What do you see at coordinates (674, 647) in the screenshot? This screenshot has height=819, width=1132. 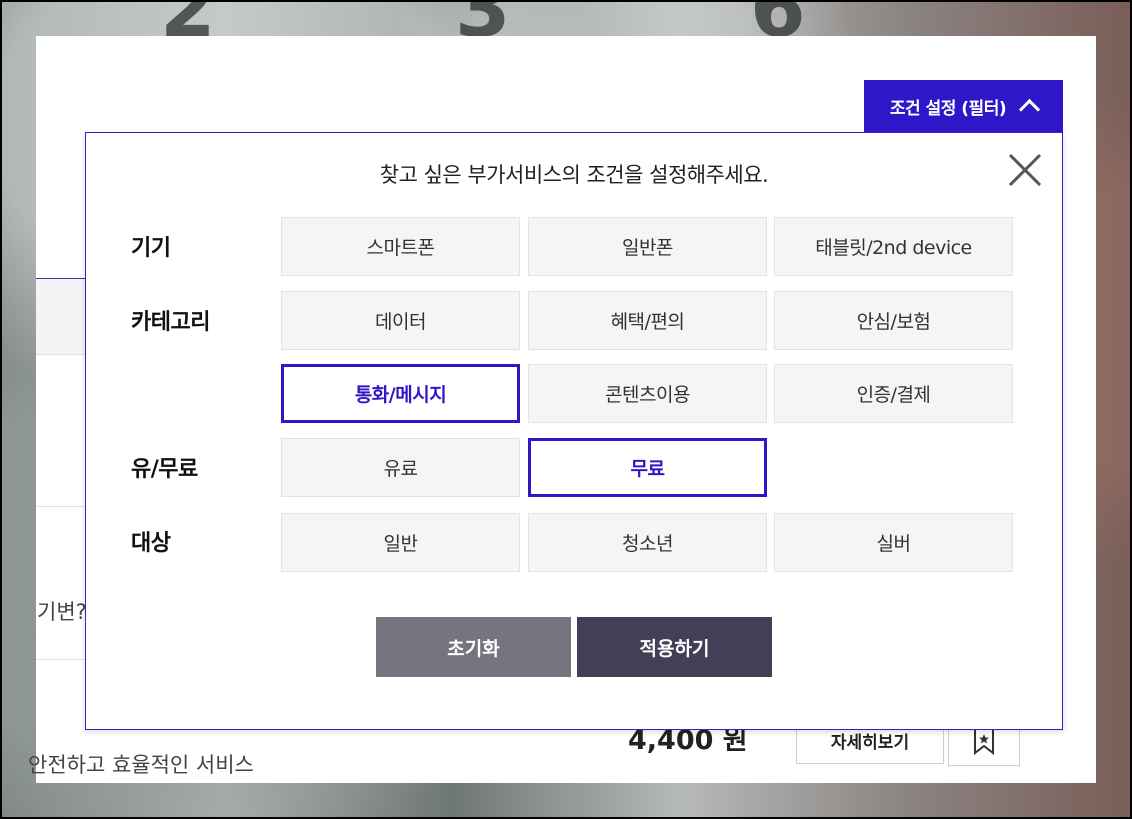 I see `apply-button: 적용하기` at bounding box center [674, 647].